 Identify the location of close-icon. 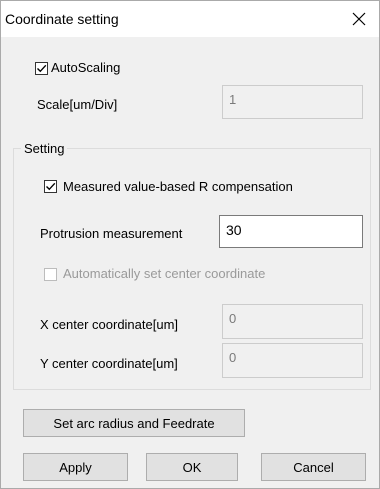
(359, 19).